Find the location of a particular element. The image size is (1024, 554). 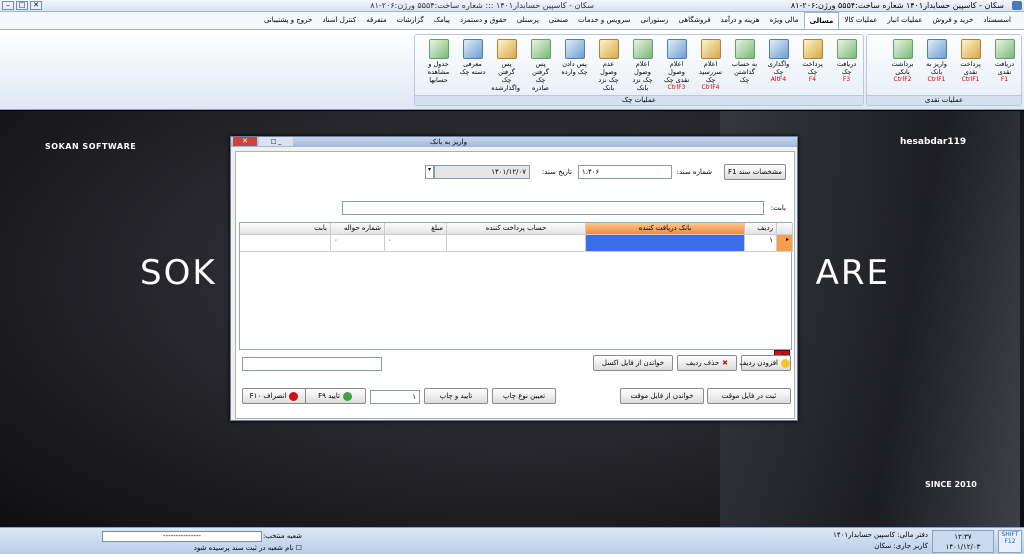

col-havale: شماره حواله is located at coordinates (358, 229).